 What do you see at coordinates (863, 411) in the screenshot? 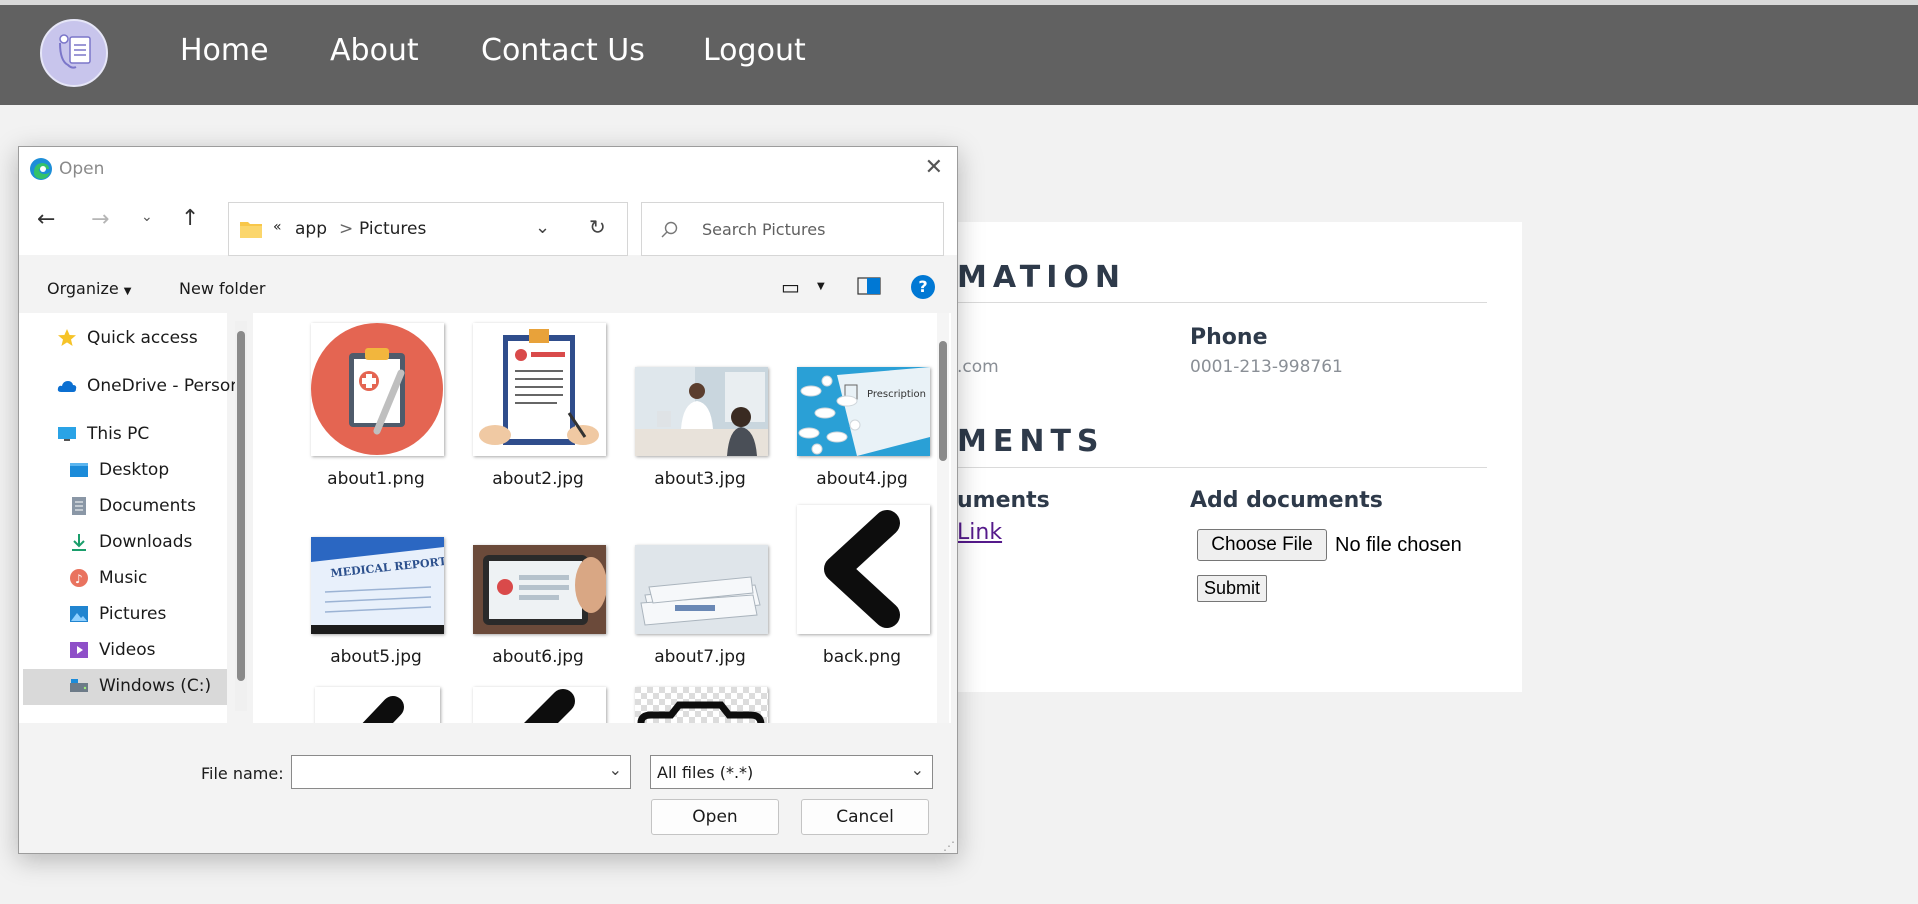
I see `file-thumbnail-about4: Prescription` at bounding box center [863, 411].